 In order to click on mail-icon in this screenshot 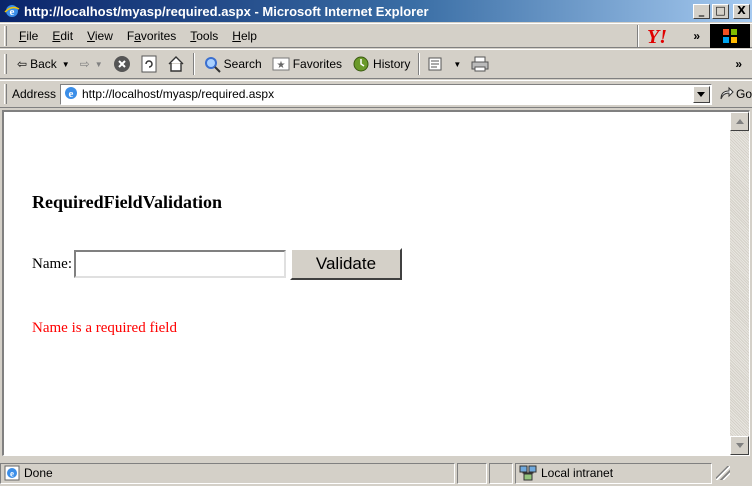, I will do `click(435, 64)`.